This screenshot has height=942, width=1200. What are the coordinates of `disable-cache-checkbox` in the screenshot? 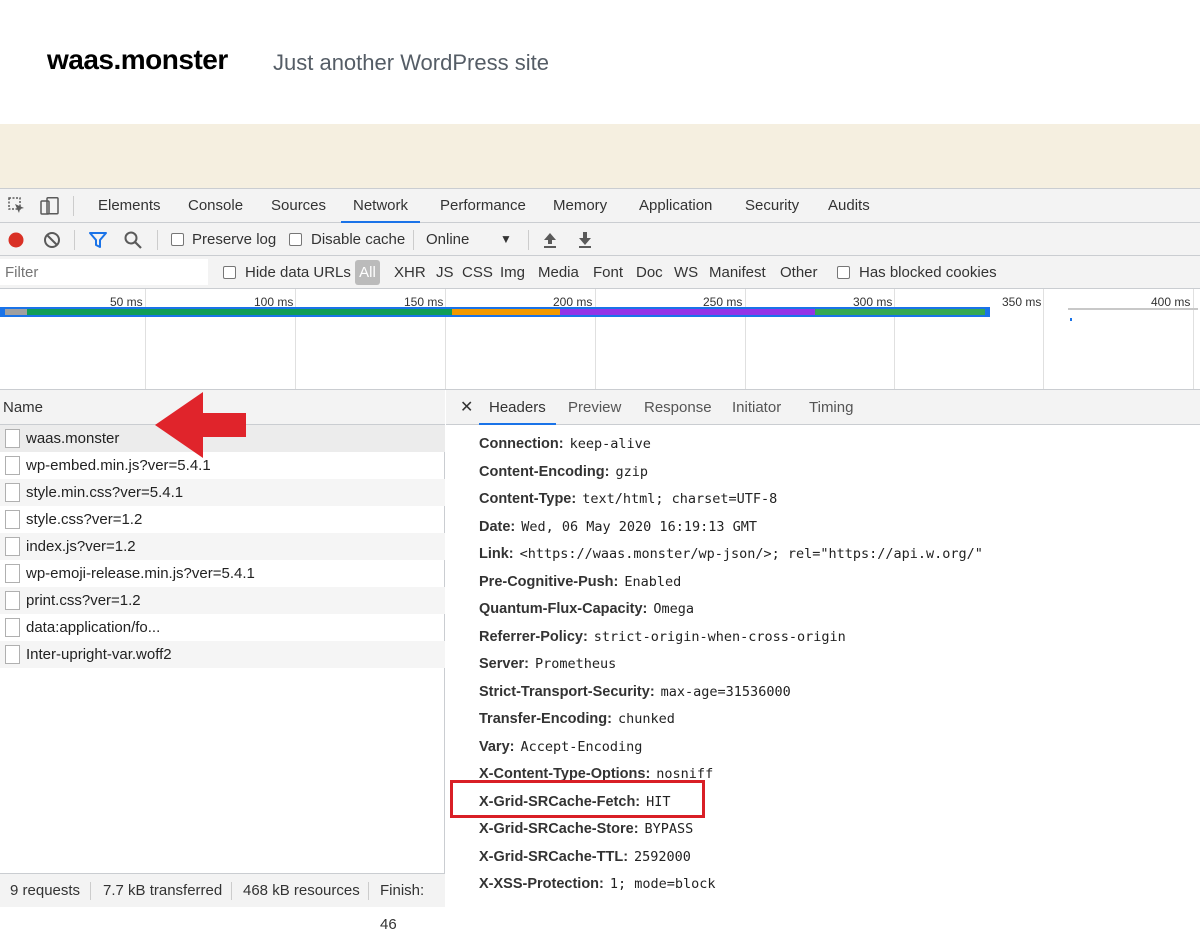 It's located at (295, 239).